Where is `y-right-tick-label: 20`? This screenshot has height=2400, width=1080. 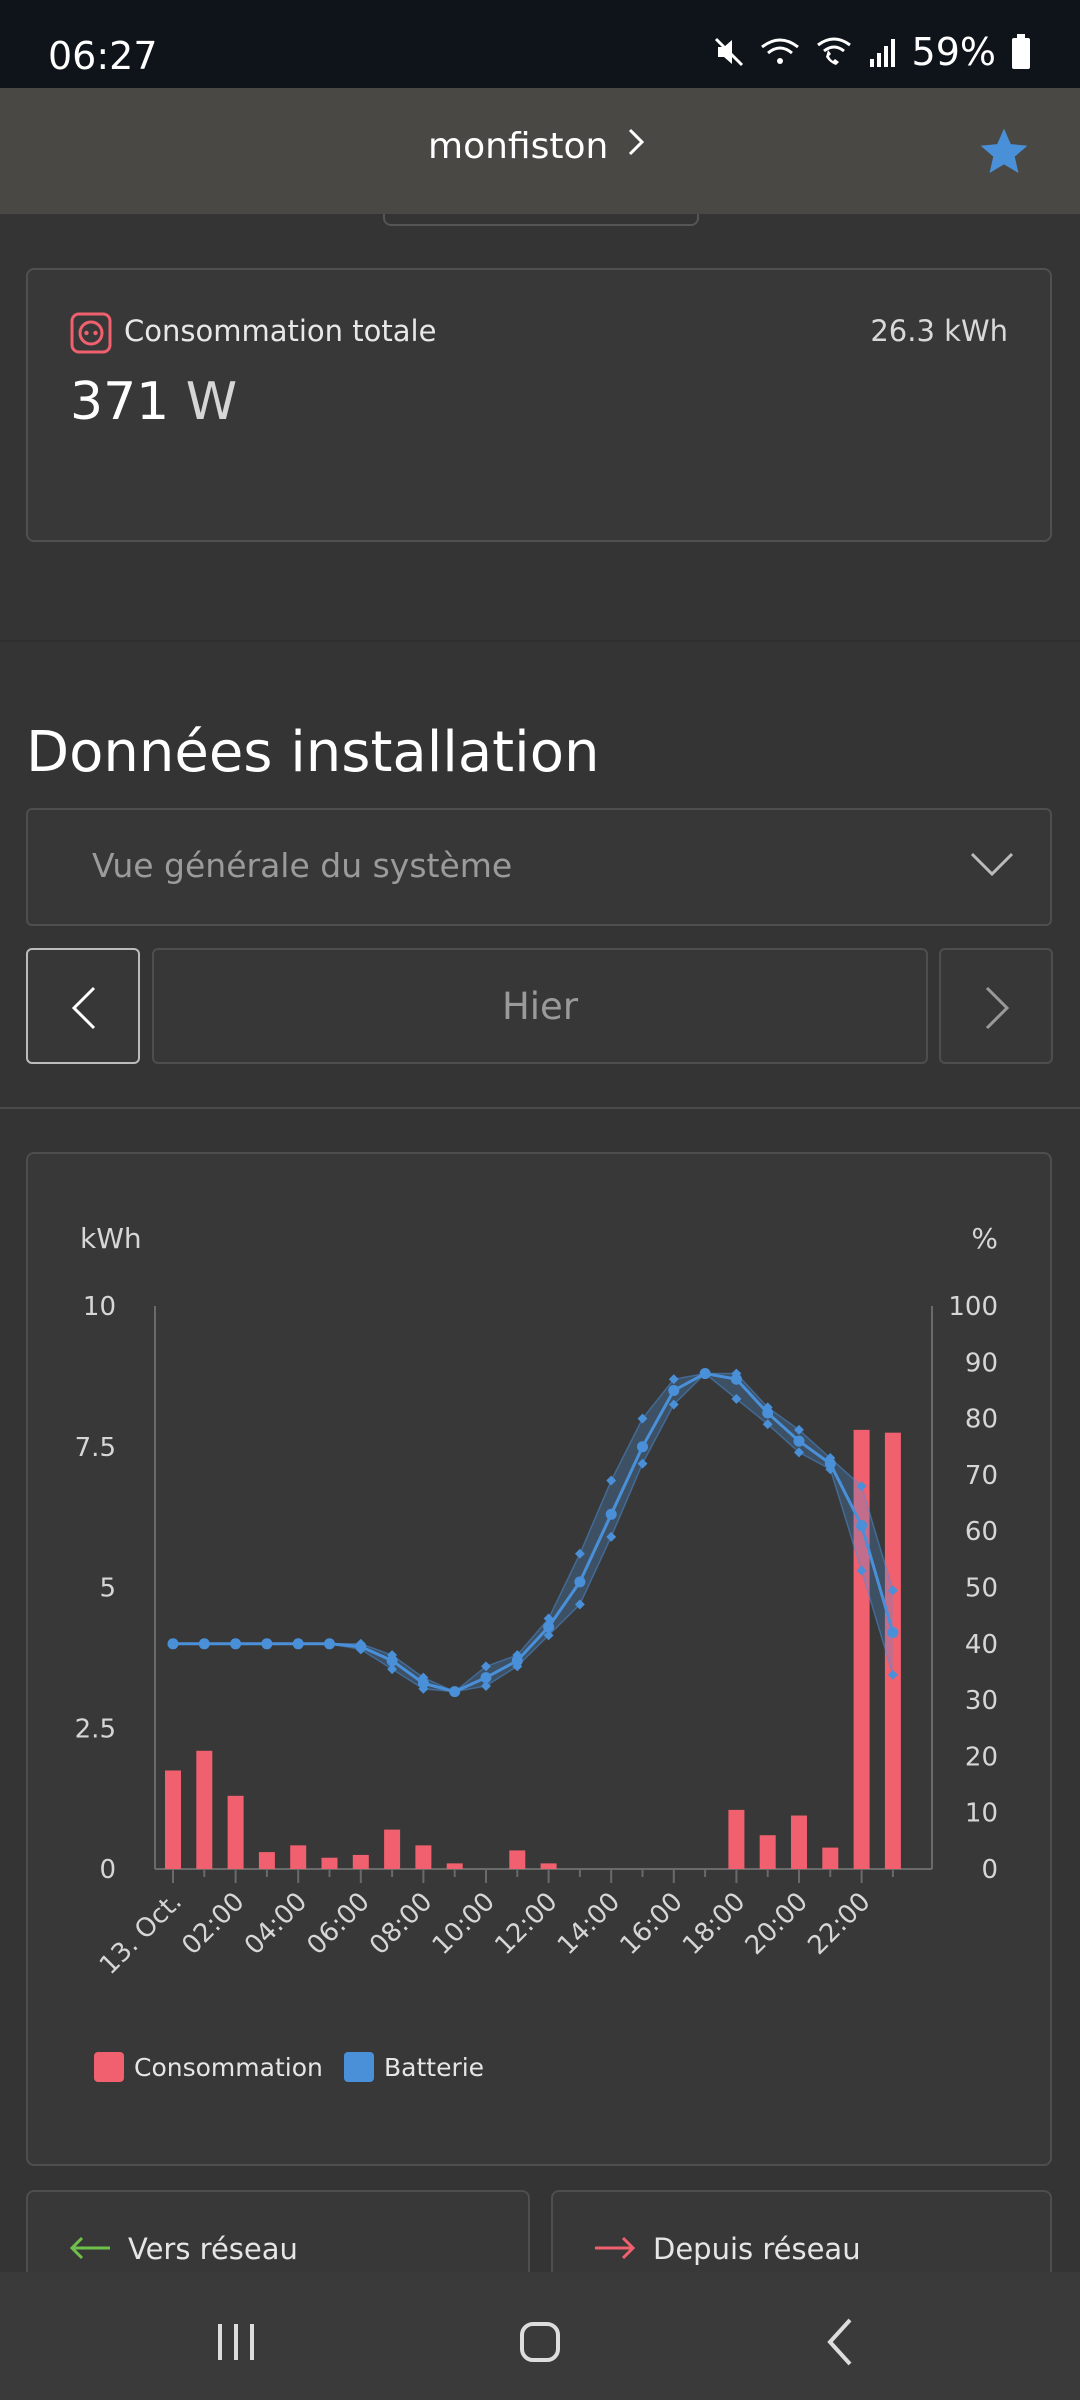
y-right-tick-label: 20 is located at coordinates (981, 1757).